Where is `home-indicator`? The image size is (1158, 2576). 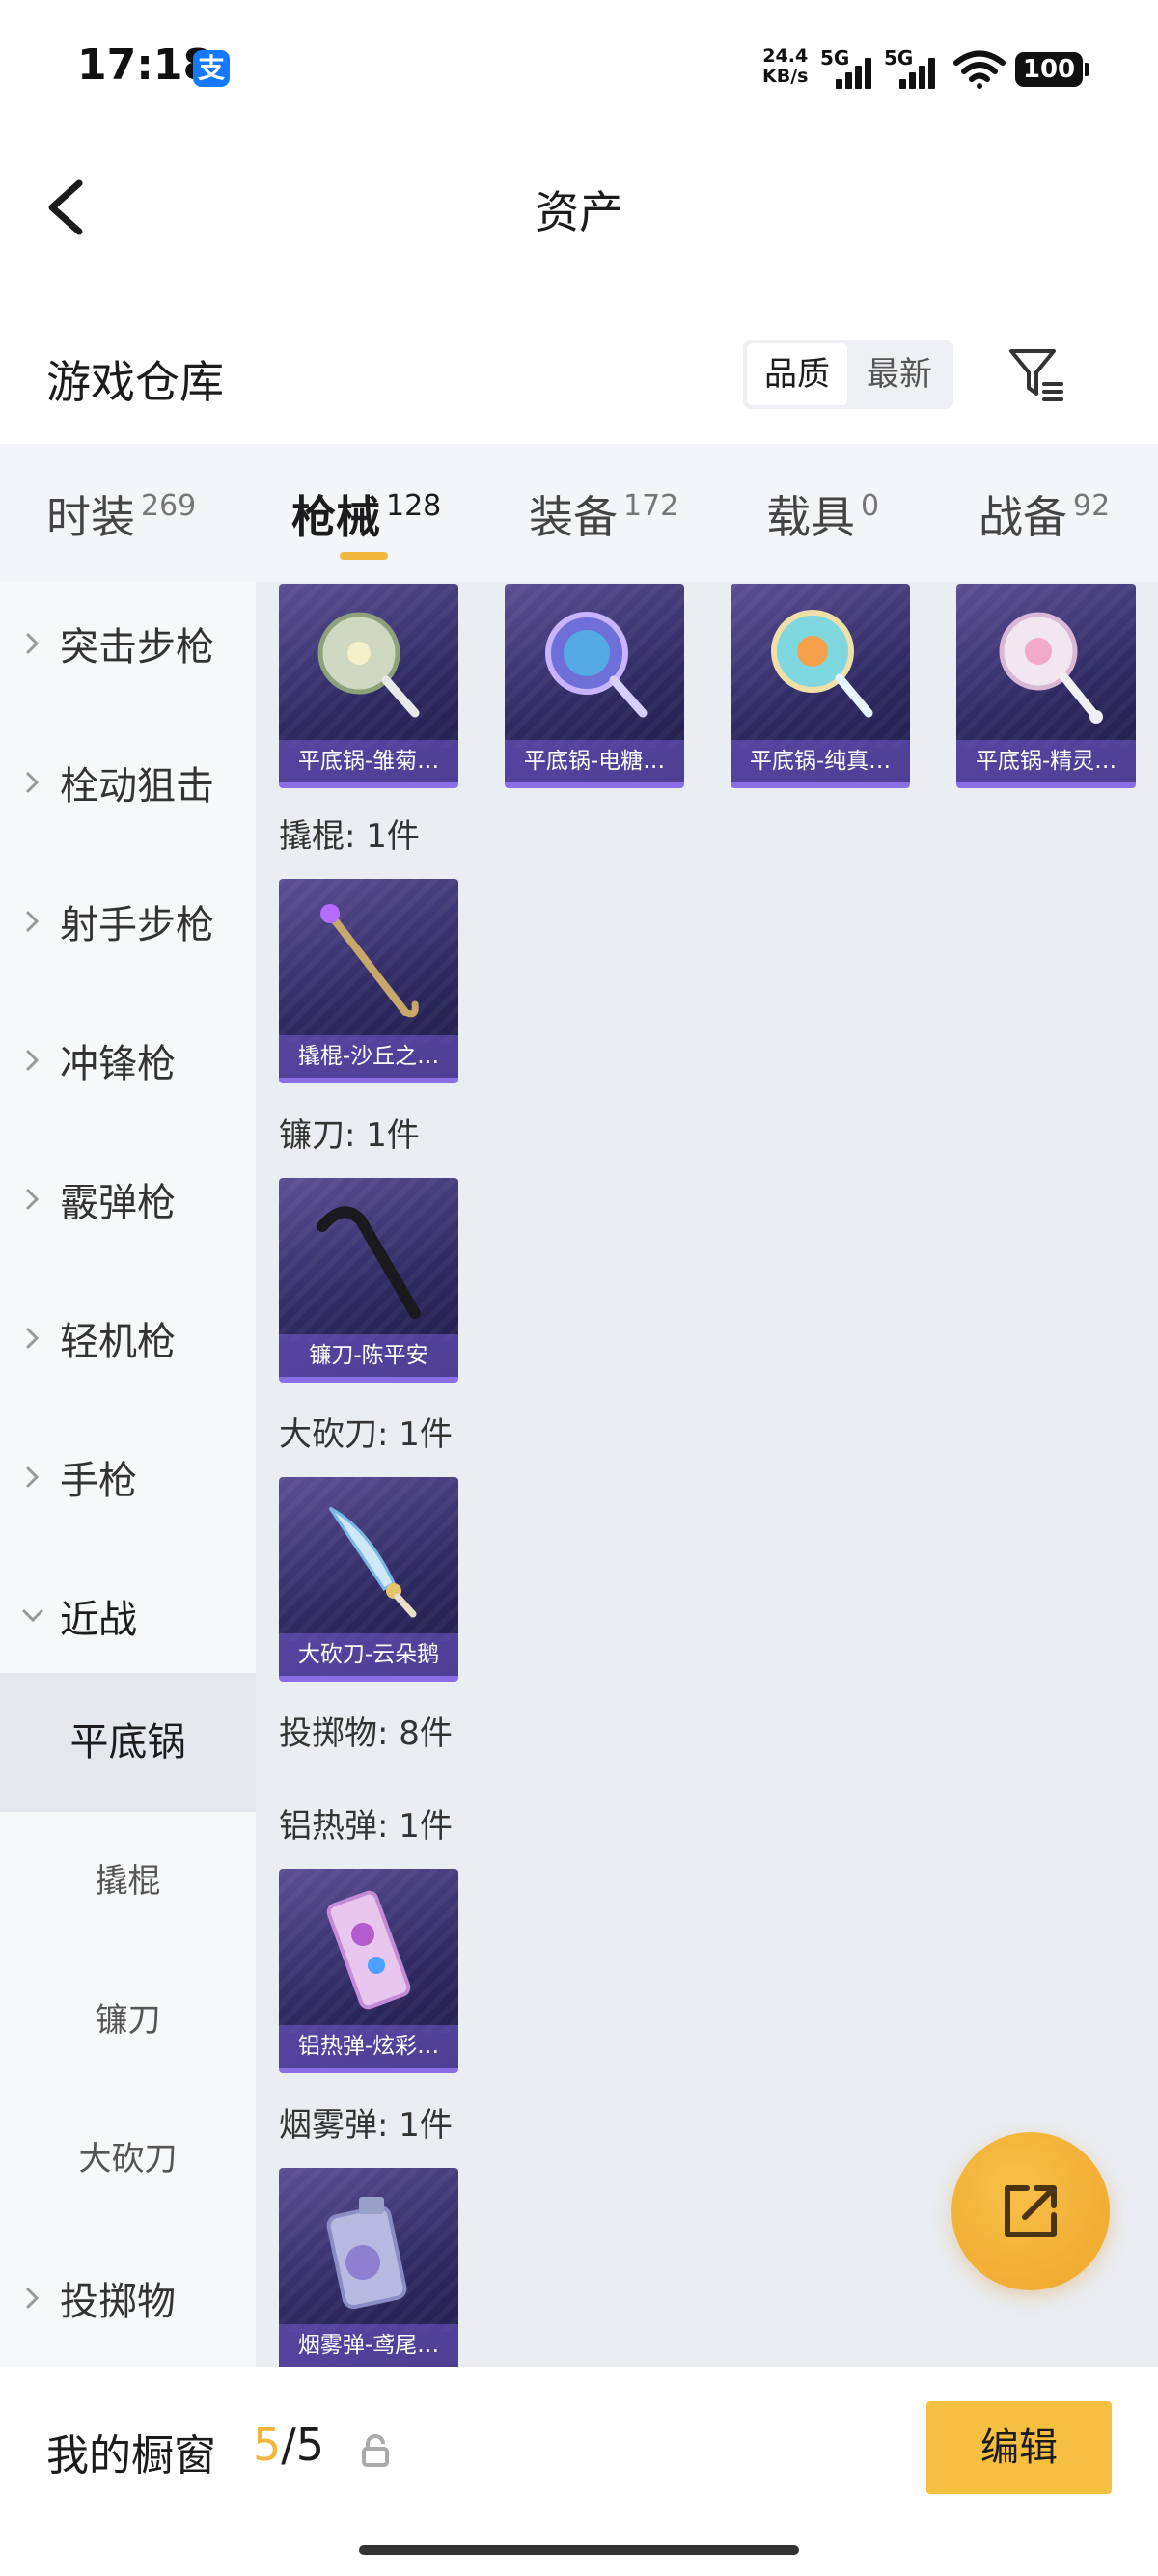 home-indicator is located at coordinates (579, 2550).